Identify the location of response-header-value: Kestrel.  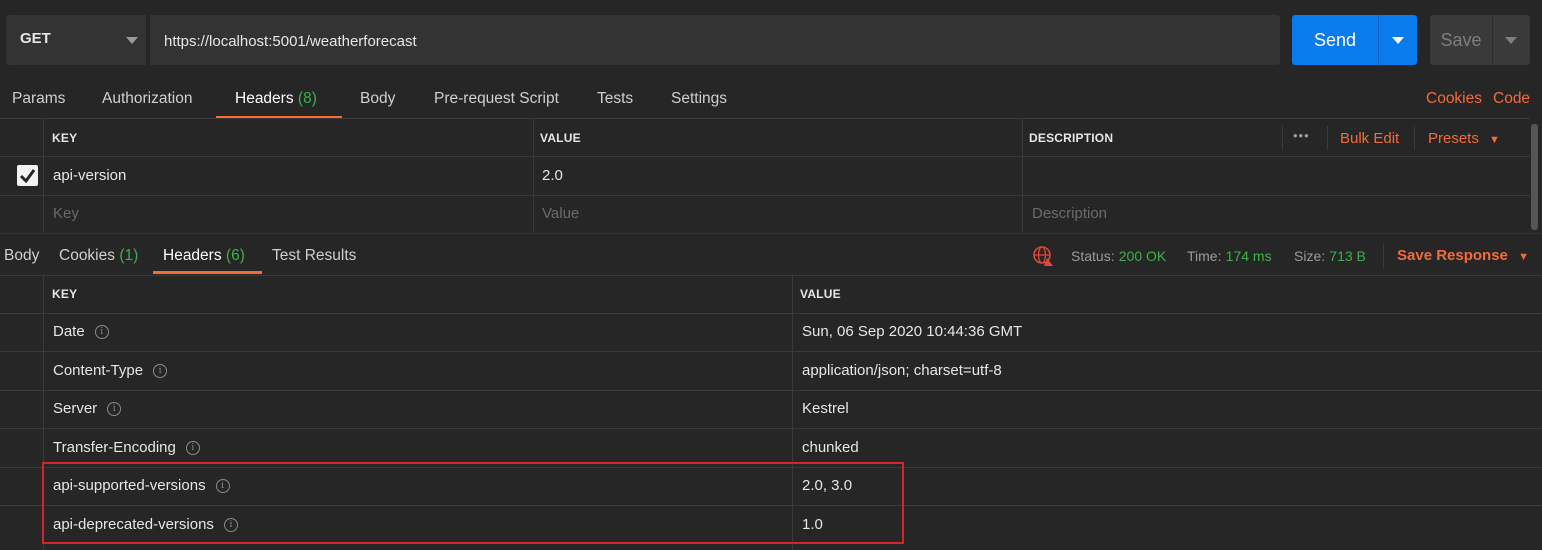
(825, 408).